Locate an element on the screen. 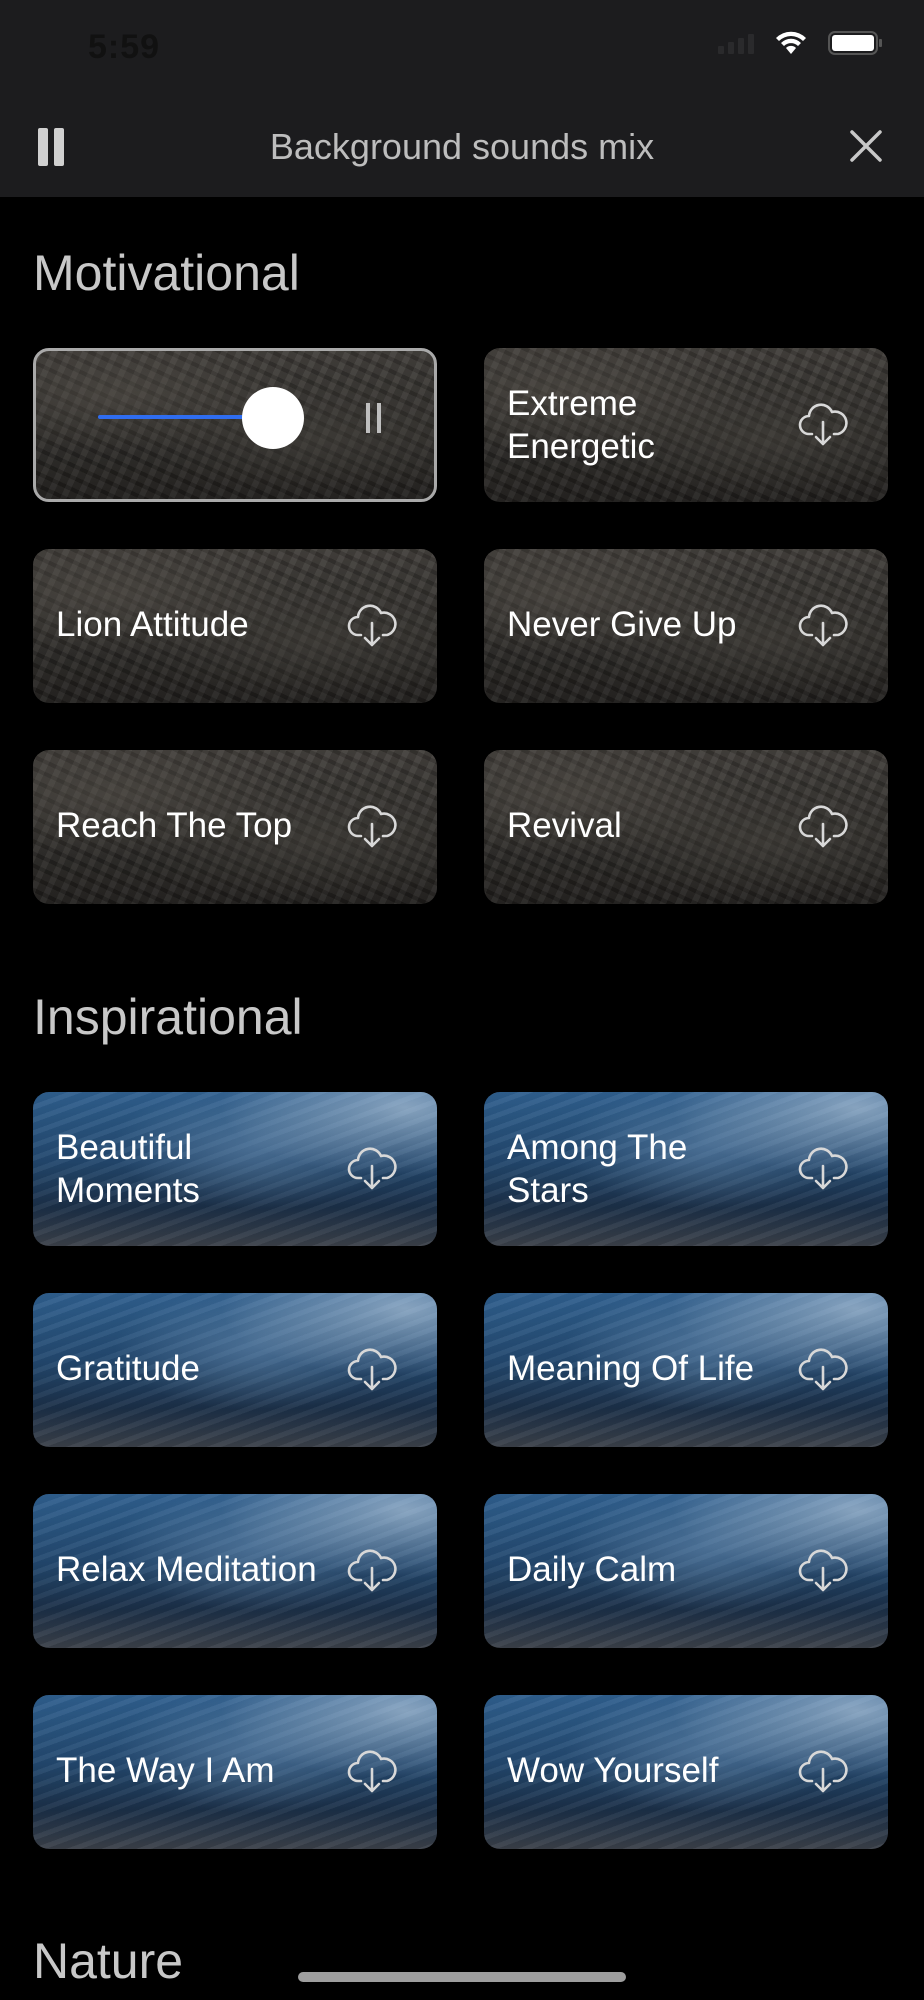 This screenshot has width=924, height=2000. sound-tile: Daily Calm is located at coordinates (686, 1571).